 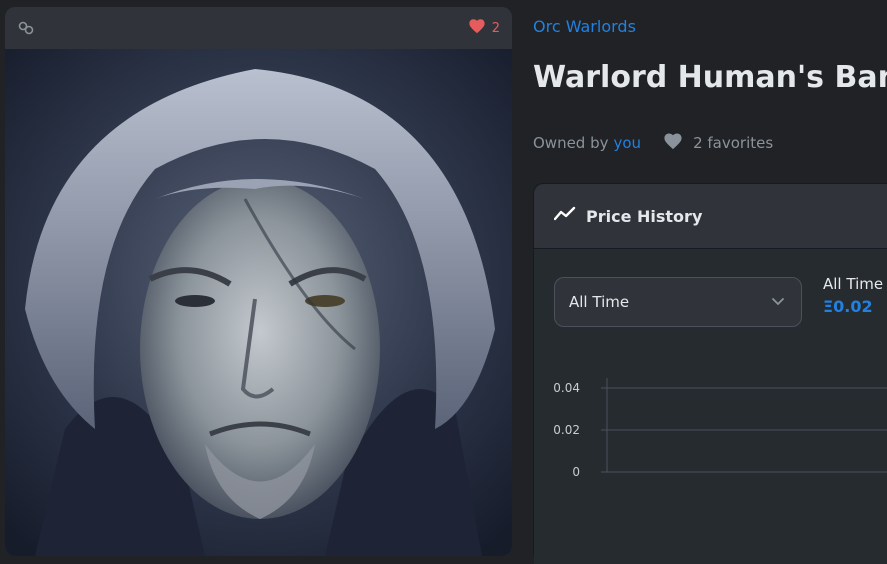 I want to click on favorite-button: 2, so click(x=484, y=28).